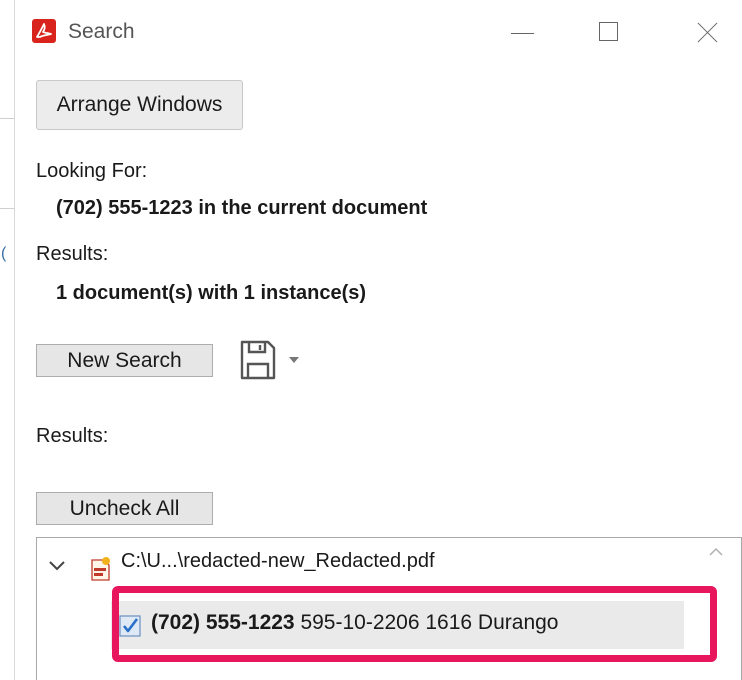  I want to click on new-search-button: New Search, so click(124, 360).